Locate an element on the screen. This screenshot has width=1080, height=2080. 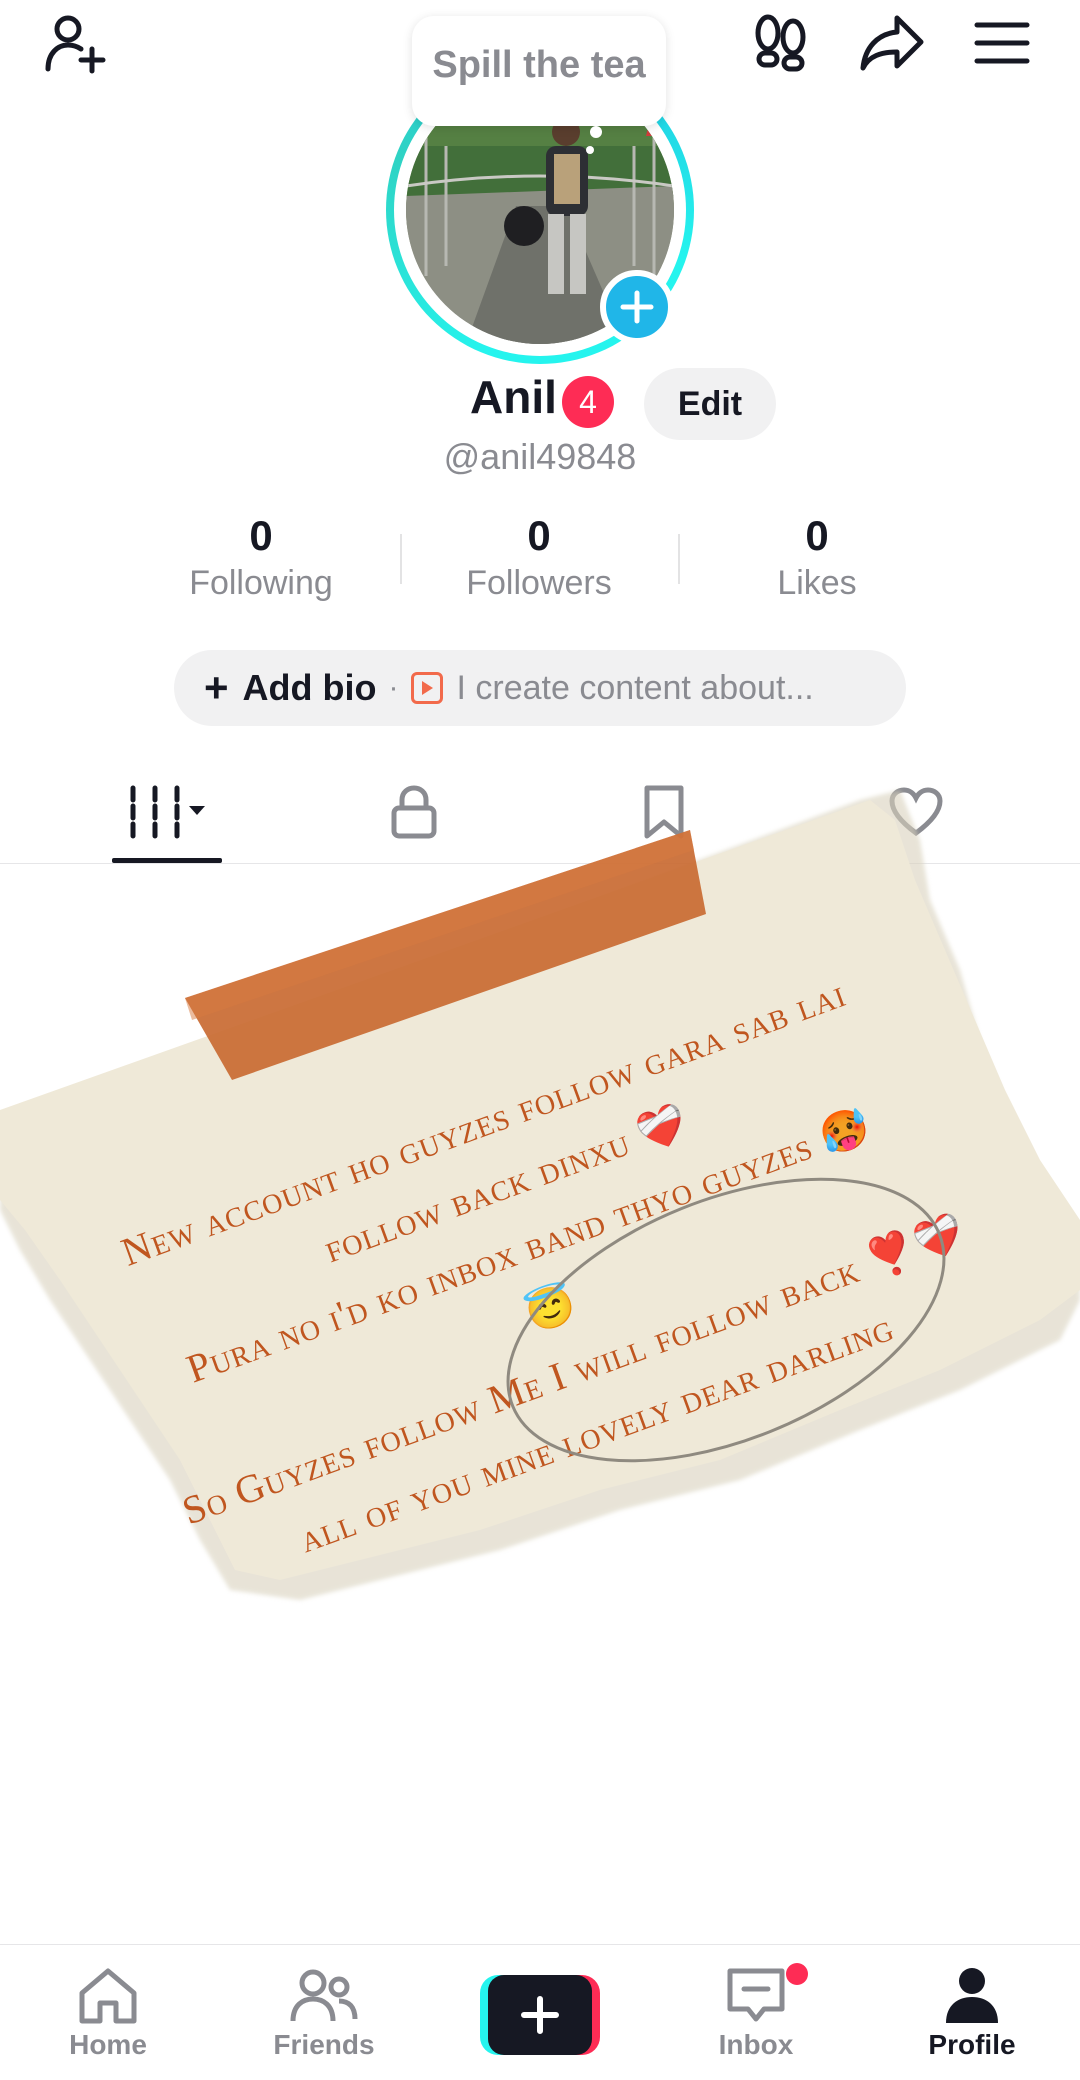
stat-following: 0 Following is located at coordinates (261, 567).